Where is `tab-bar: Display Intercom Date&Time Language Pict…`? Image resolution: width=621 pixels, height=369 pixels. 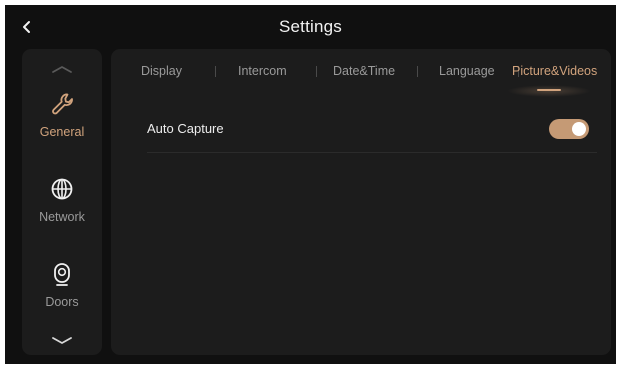
tab-bar: Display Intercom Date&Time Language Pict… is located at coordinates (361, 73).